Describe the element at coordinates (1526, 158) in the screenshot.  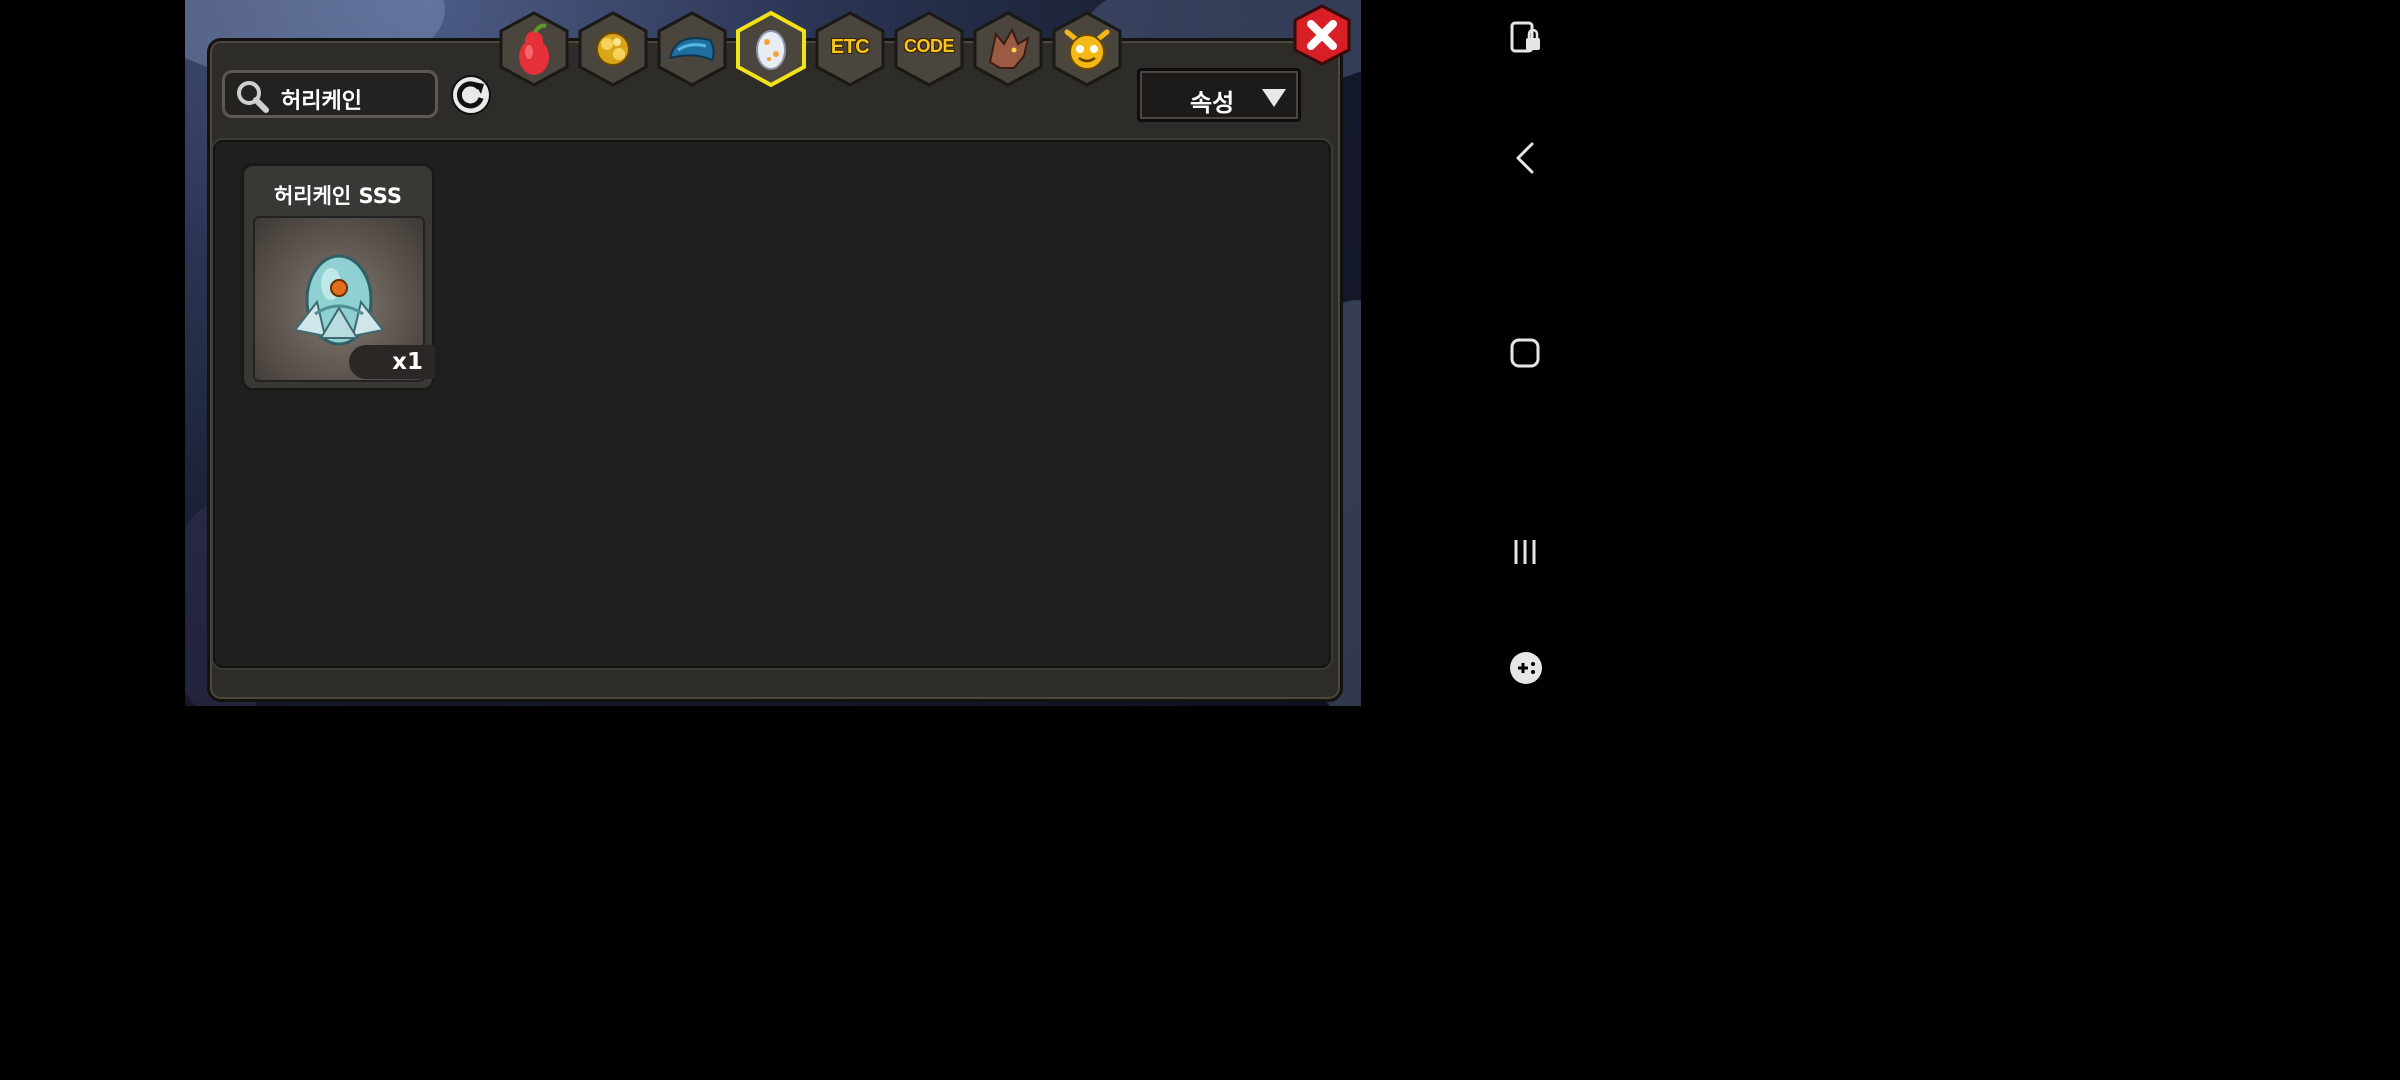
I see `back-icon` at that location.